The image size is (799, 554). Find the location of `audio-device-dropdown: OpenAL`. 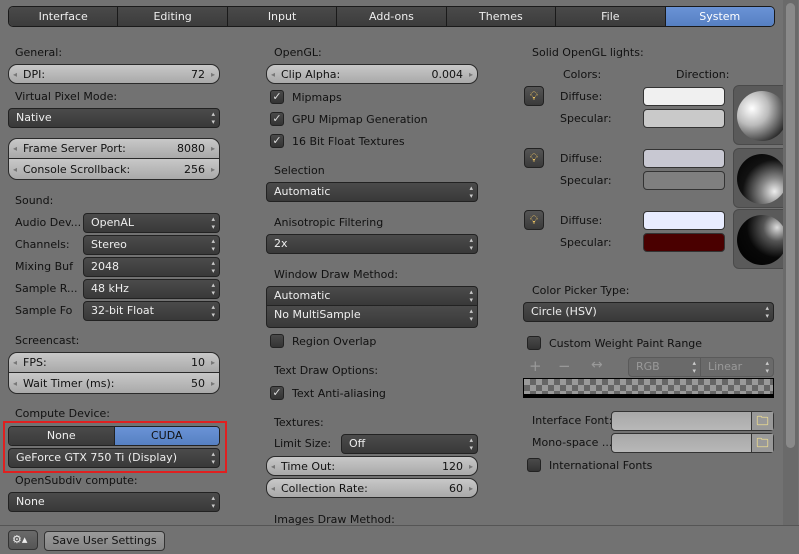

audio-device-dropdown: OpenAL is located at coordinates (151, 223).